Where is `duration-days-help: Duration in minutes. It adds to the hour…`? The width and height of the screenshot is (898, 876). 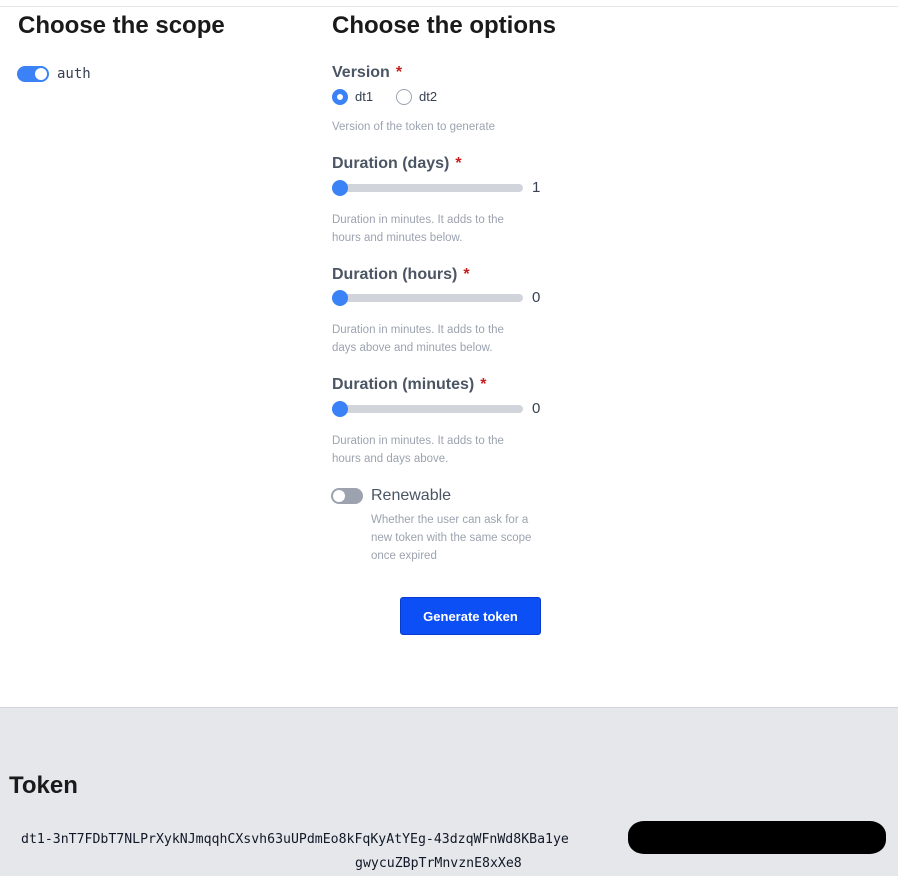
duration-days-help: Duration in minutes. It adds to the hour… is located at coordinates (418, 229).